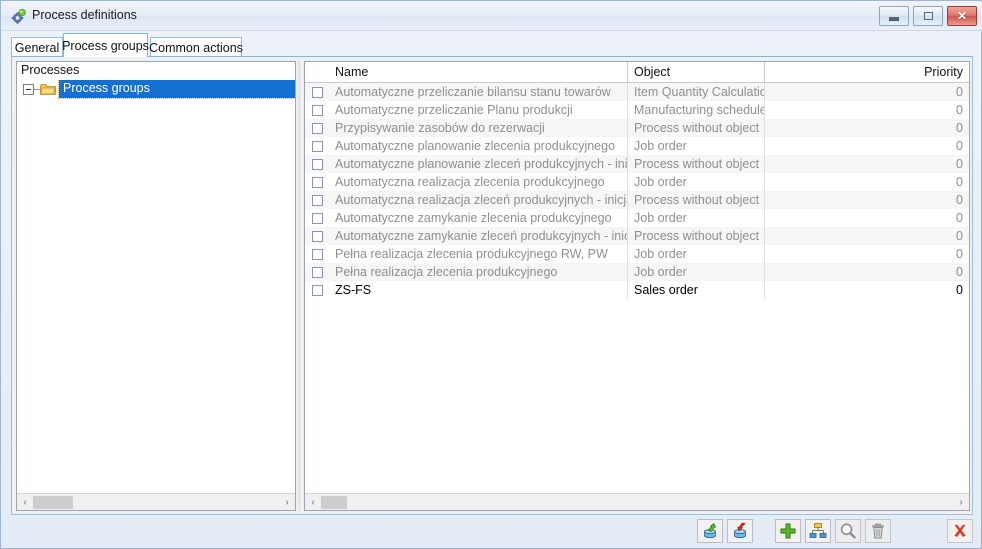  I want to click on grid-header-priority: Priority, so click(867, 72).